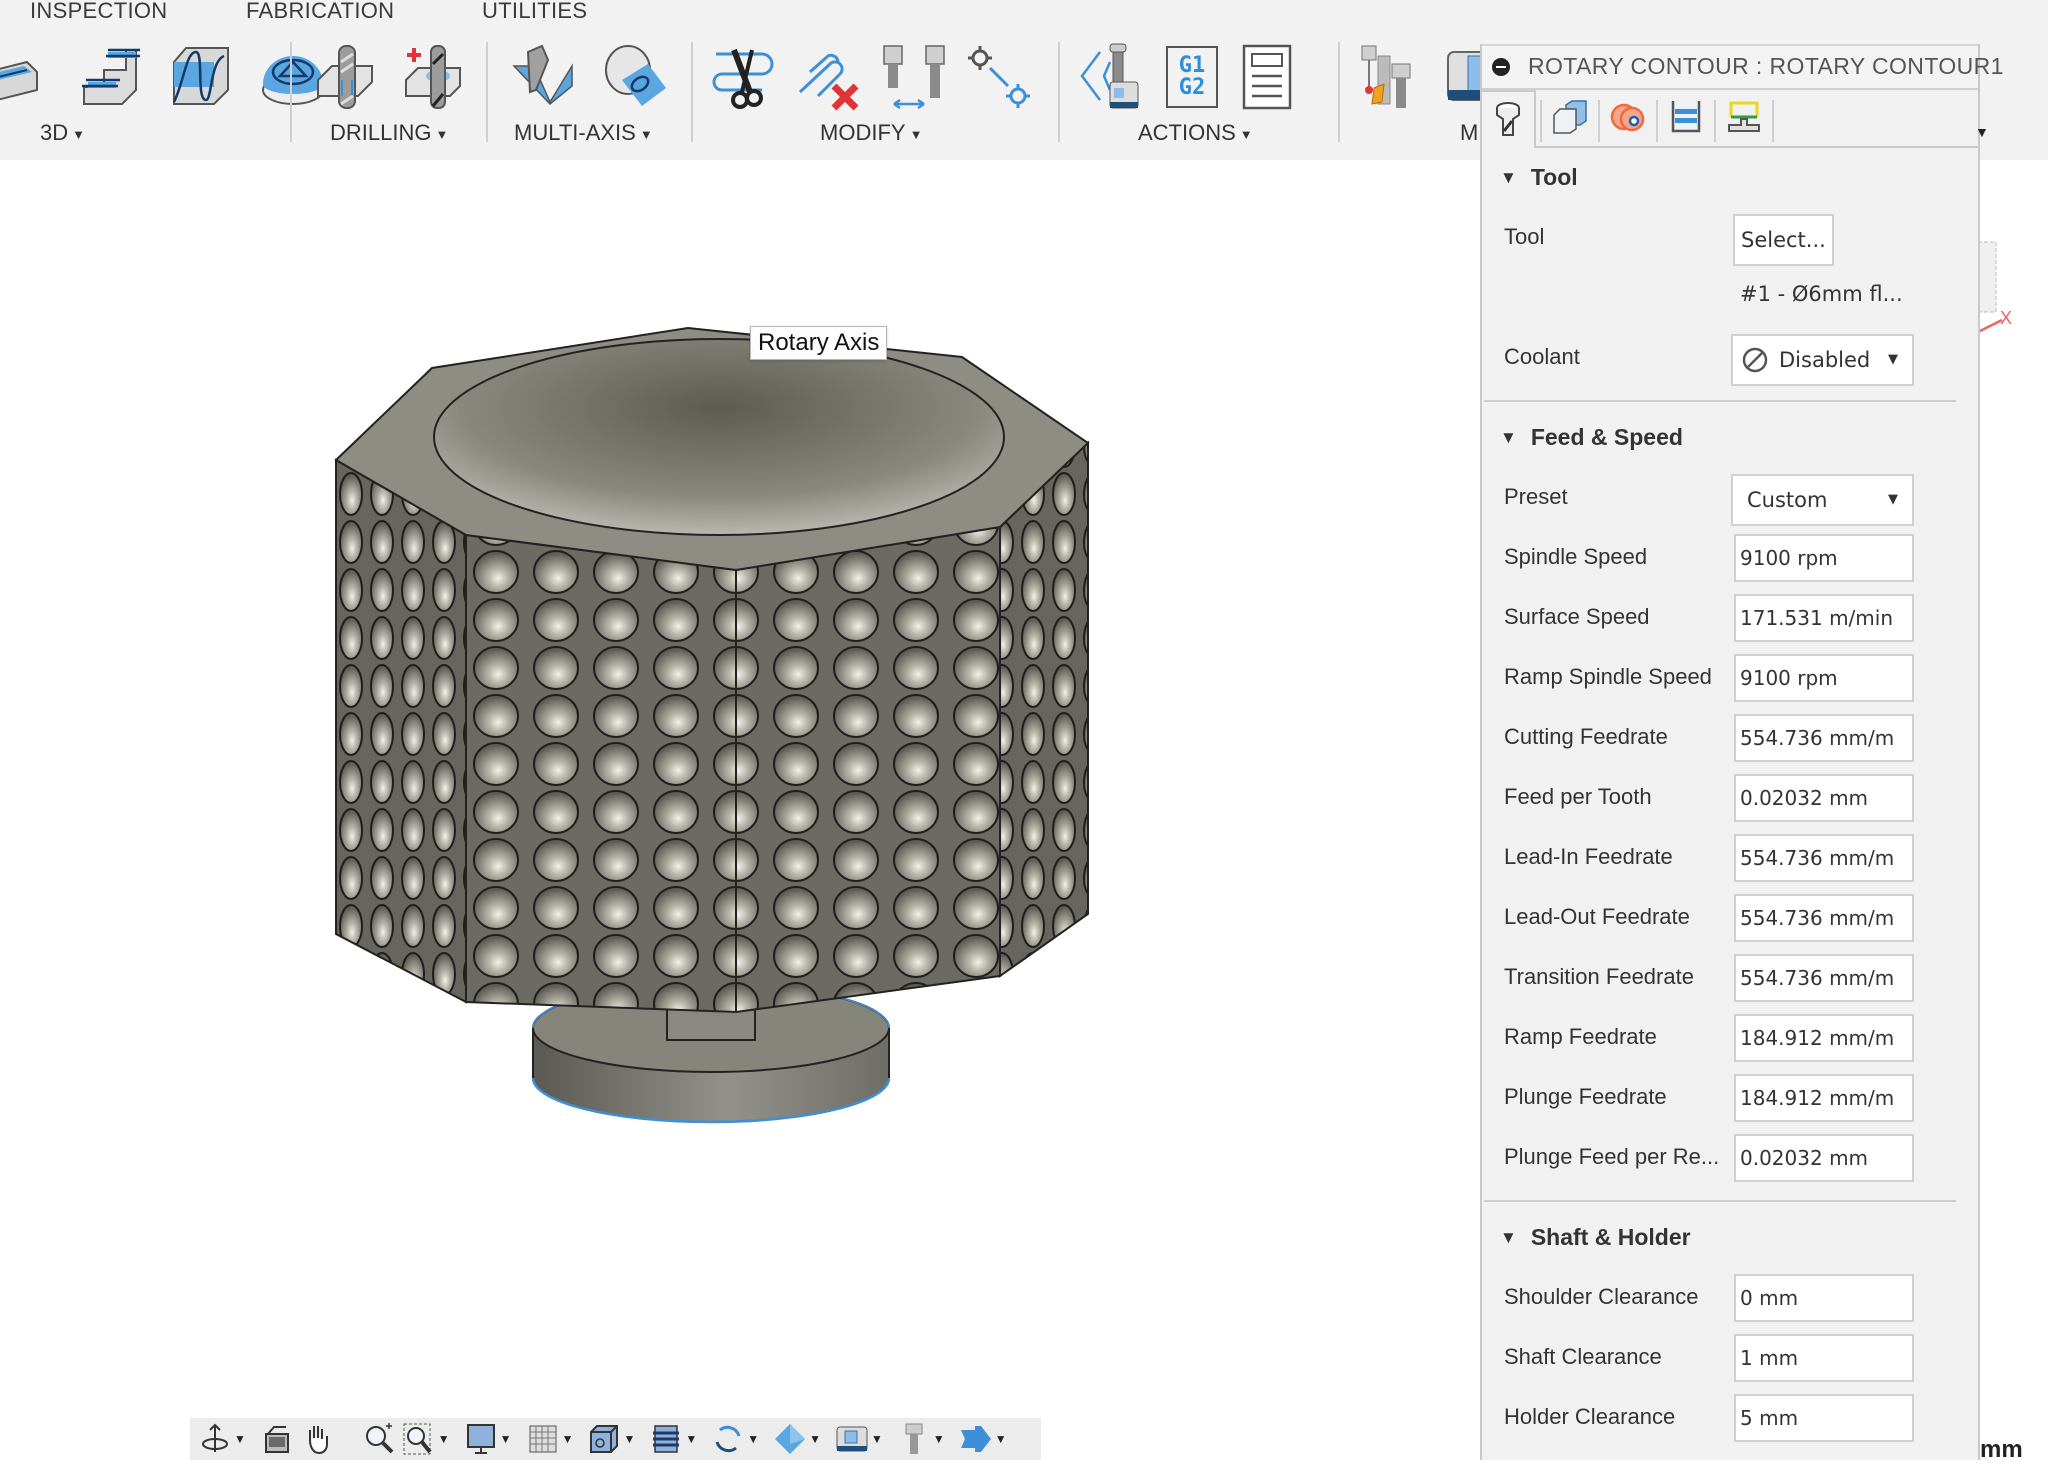 This screenshot has height=1464, width=2048. What do you see at coordinates (1824, 1038) in the screenshot?
I see `ramp-feedrate-input: 184.912 mm/m` at bounding box center [1824, 1038].